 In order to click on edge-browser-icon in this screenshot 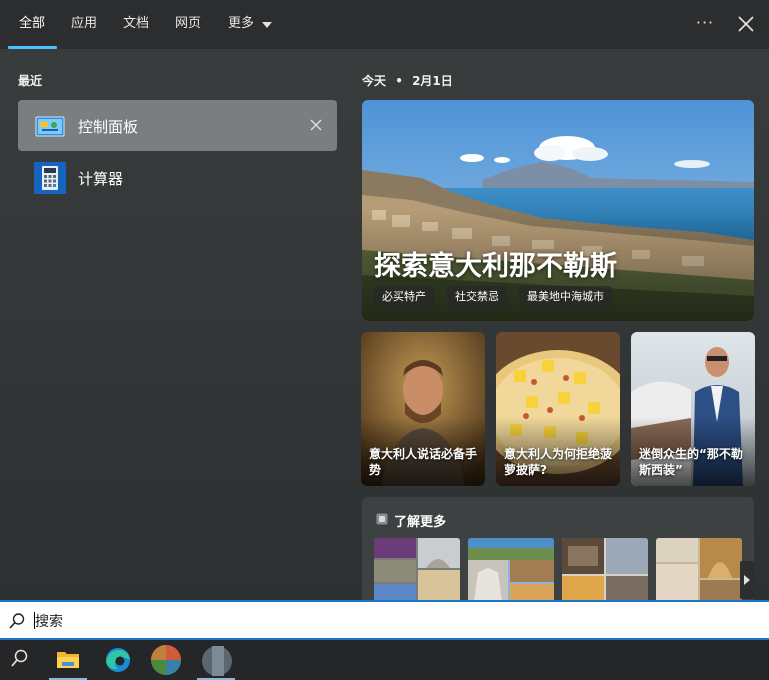, I will do `click(118, 660)`.